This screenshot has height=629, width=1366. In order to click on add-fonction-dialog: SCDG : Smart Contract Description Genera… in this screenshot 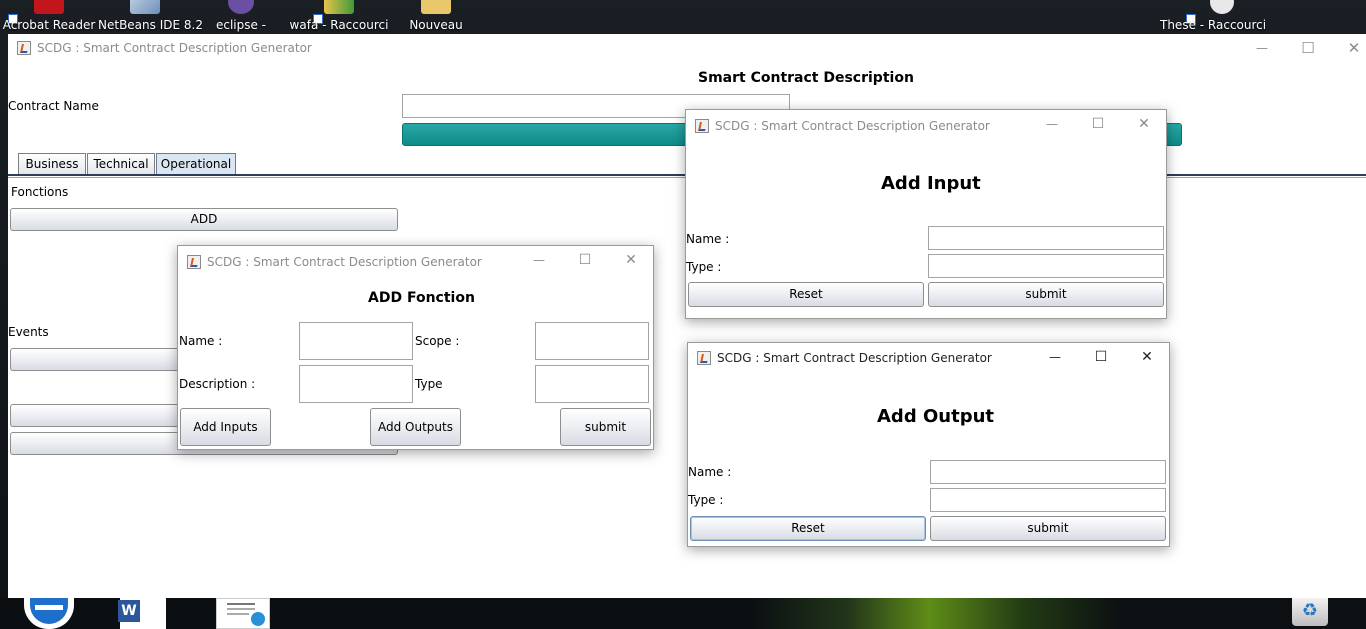, I will do `click(415, 347)`.